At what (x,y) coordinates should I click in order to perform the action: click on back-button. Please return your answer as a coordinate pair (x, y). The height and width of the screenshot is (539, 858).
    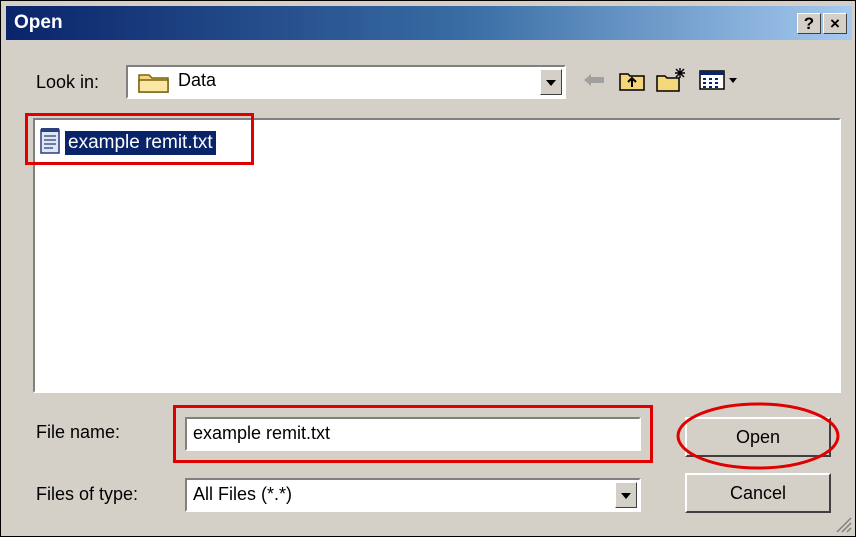
    Looking at the image, I should click on (594, 82).